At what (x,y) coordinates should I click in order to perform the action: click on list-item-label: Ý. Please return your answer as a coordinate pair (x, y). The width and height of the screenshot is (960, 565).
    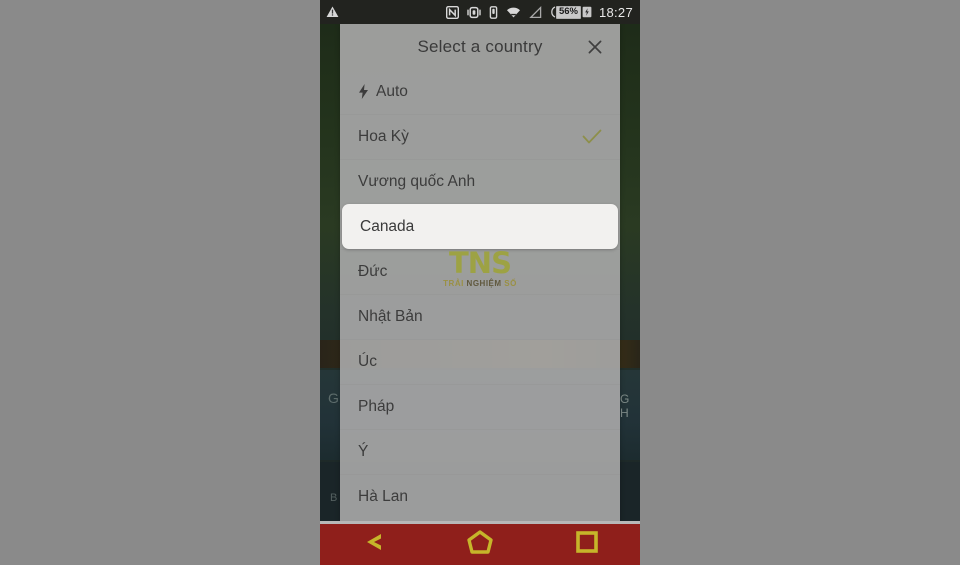
    Looking at the image, I should click on (363, 451).